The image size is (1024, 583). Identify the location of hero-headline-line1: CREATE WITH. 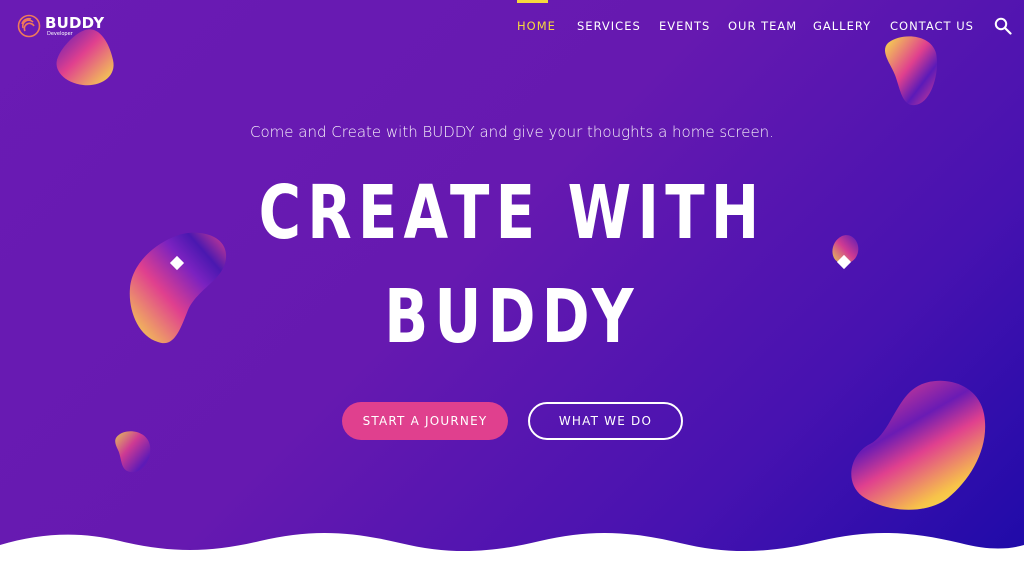
(512, 213).